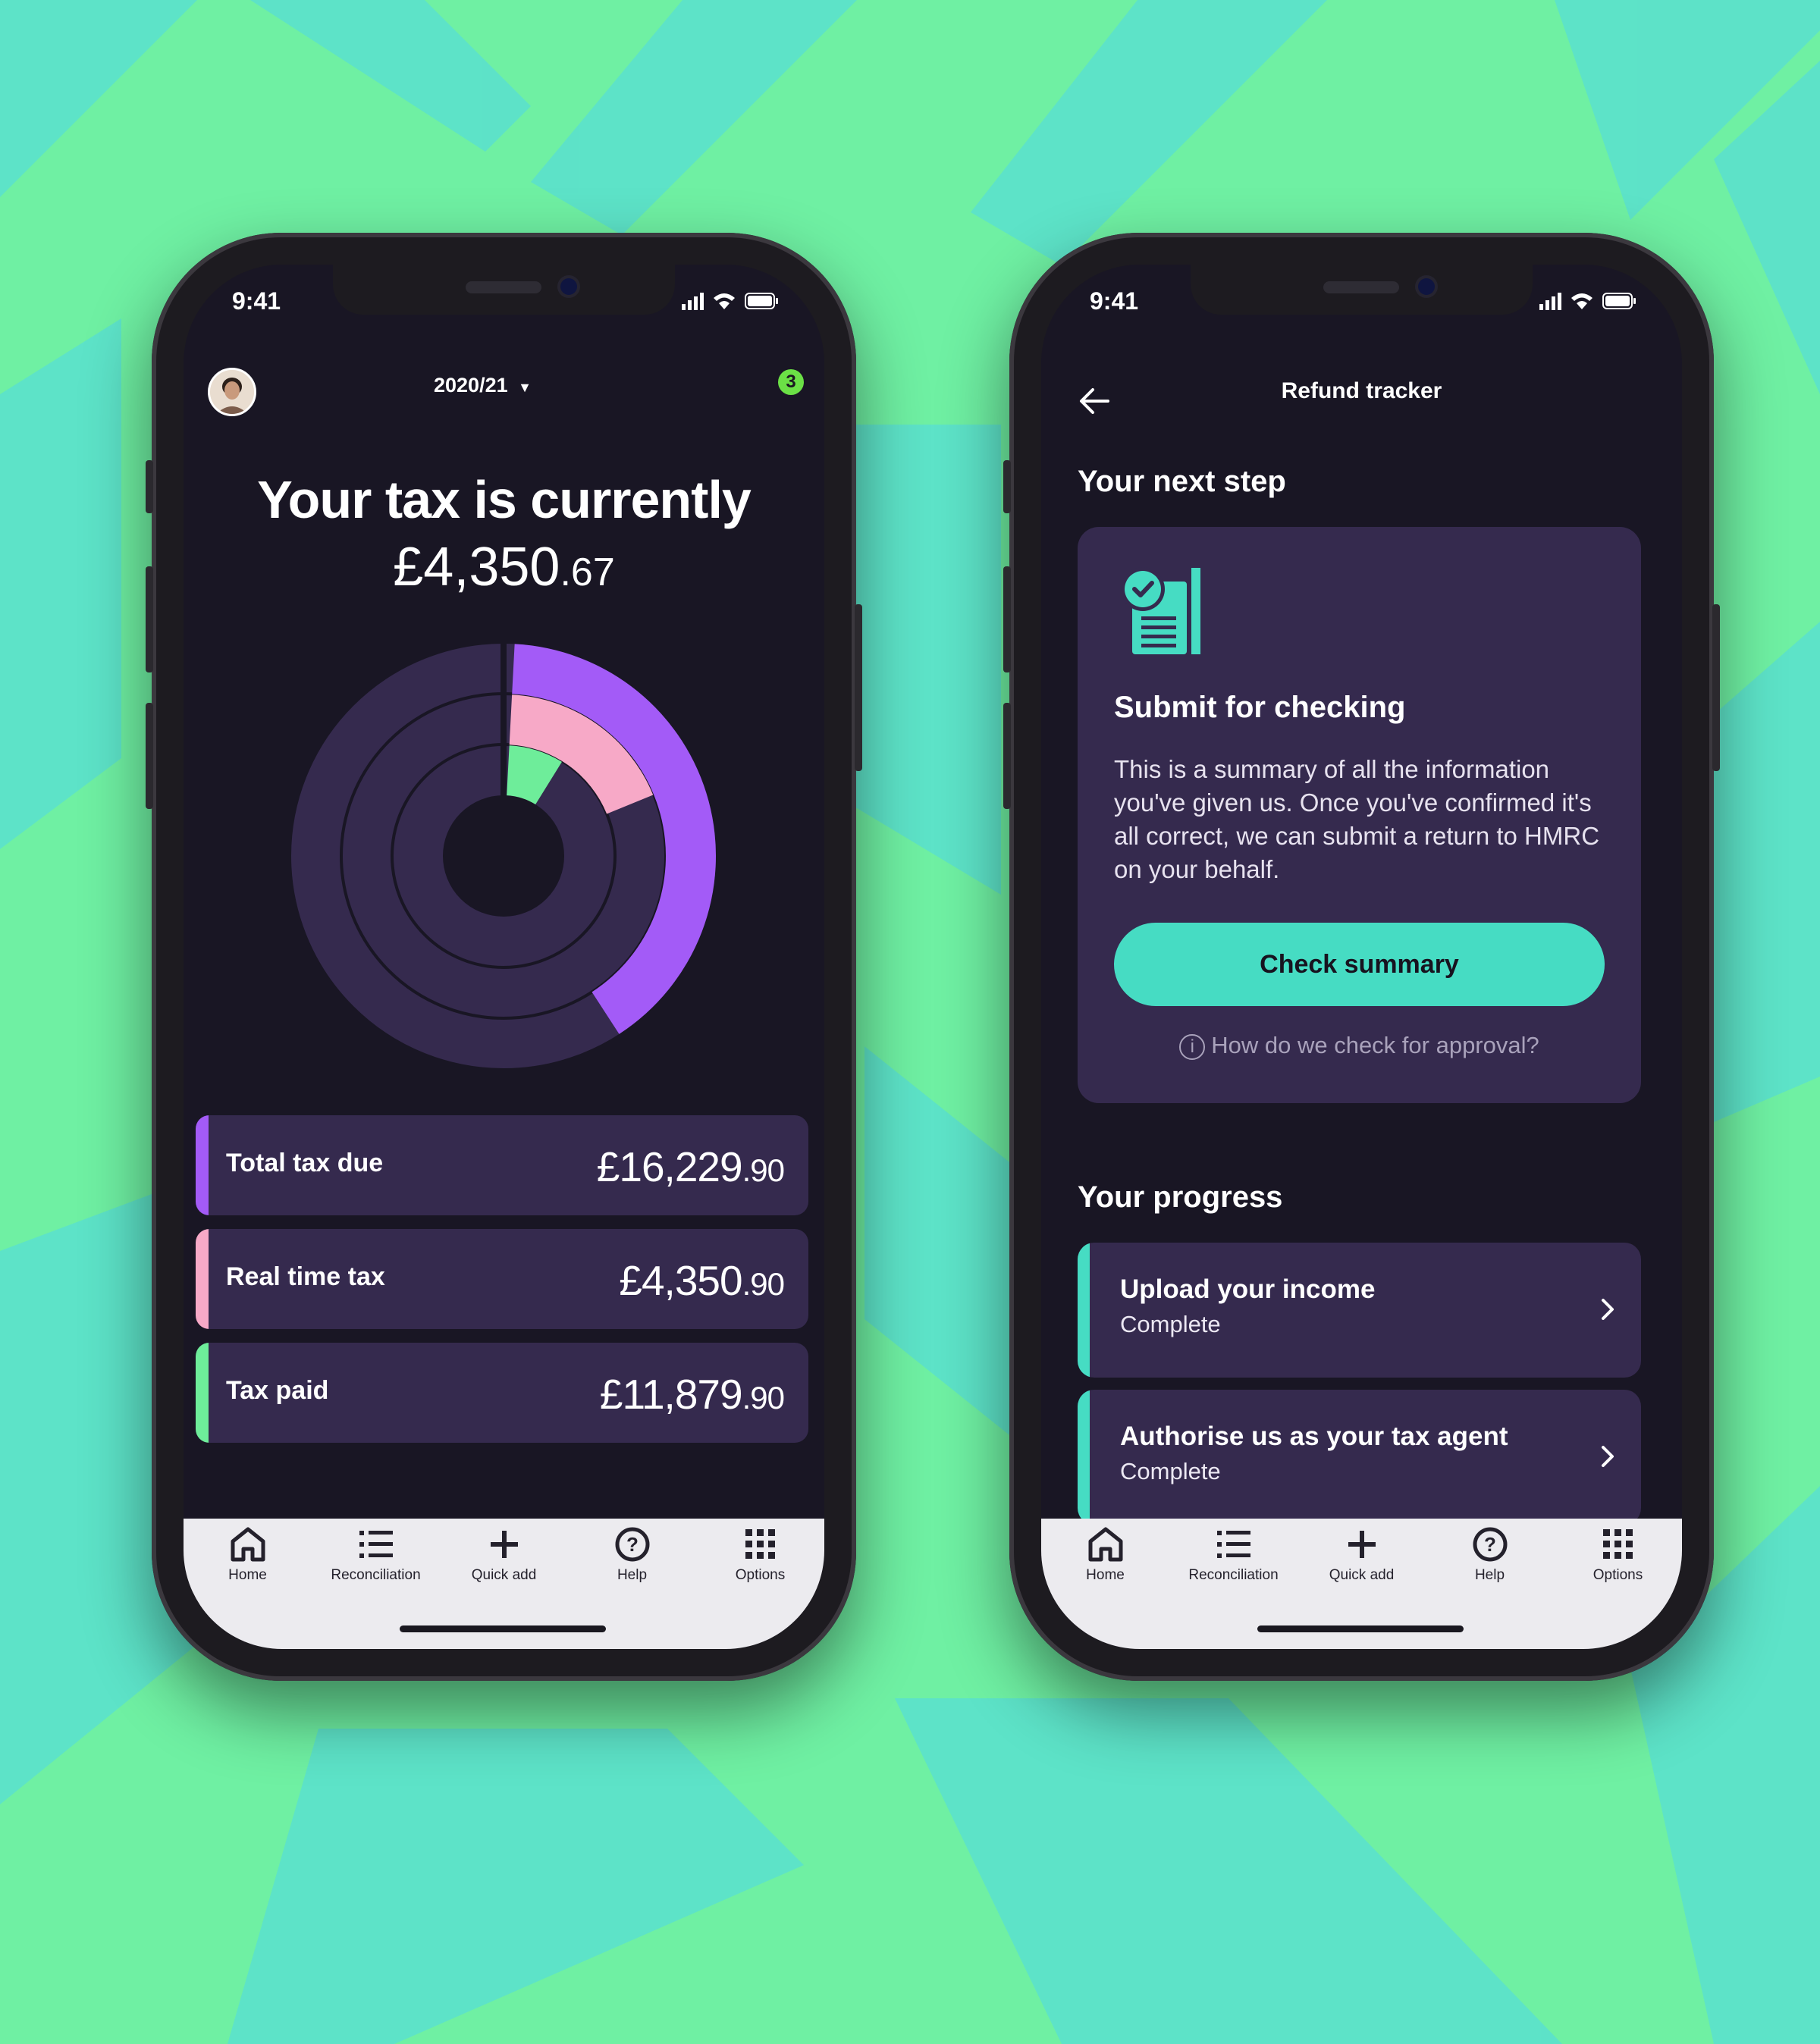  I want to click on card-label: Tax paid, so click(277, 1390).